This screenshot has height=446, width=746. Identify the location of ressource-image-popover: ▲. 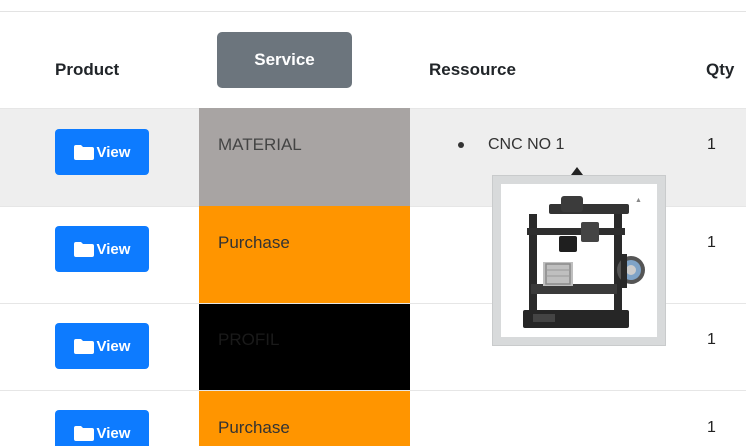
(579, 260).